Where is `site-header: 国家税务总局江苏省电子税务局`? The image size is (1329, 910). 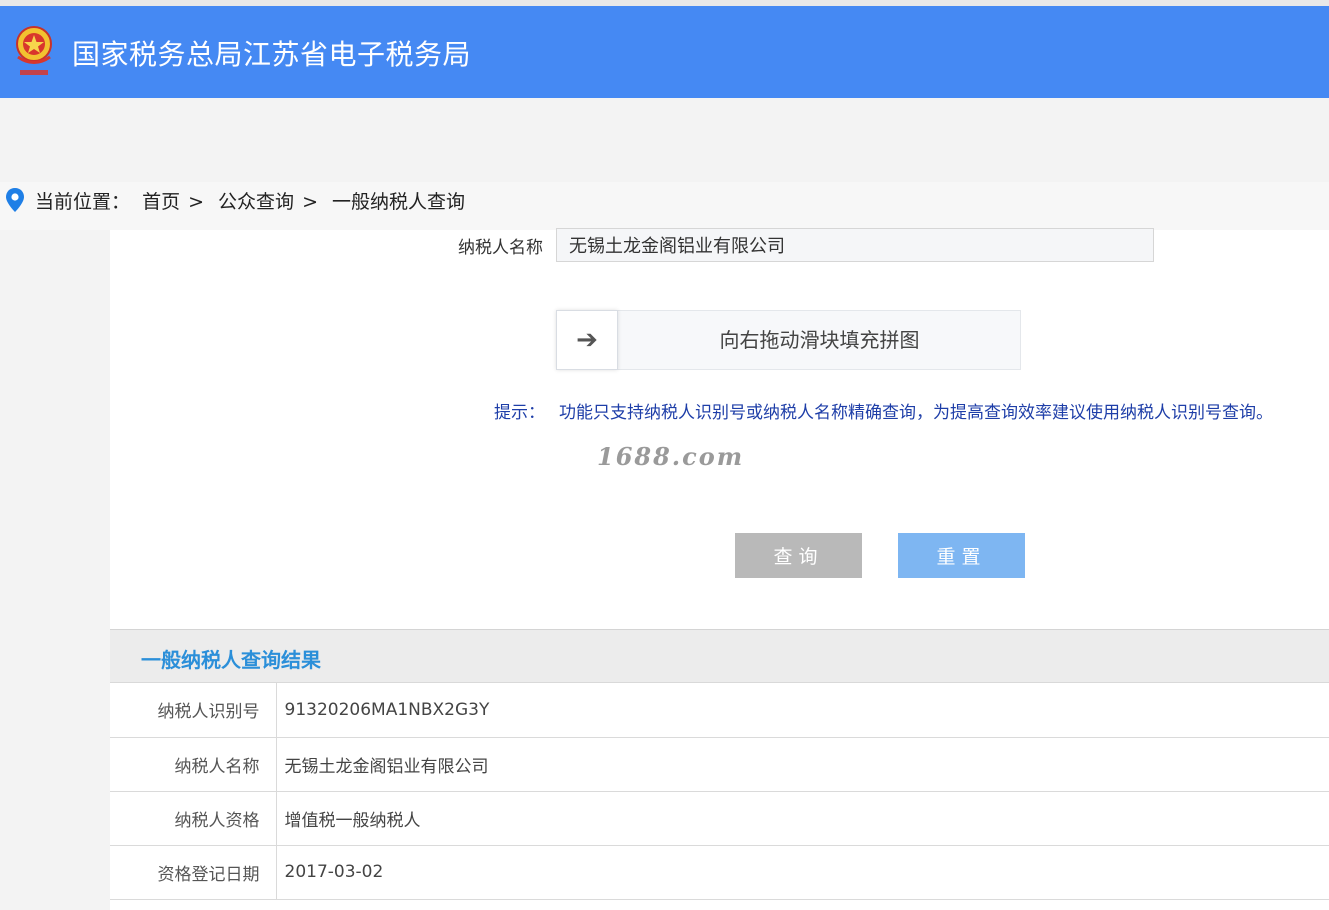
site-header: 国家税务总局江苏省电子税务局 is located at coordinates (664, 52).